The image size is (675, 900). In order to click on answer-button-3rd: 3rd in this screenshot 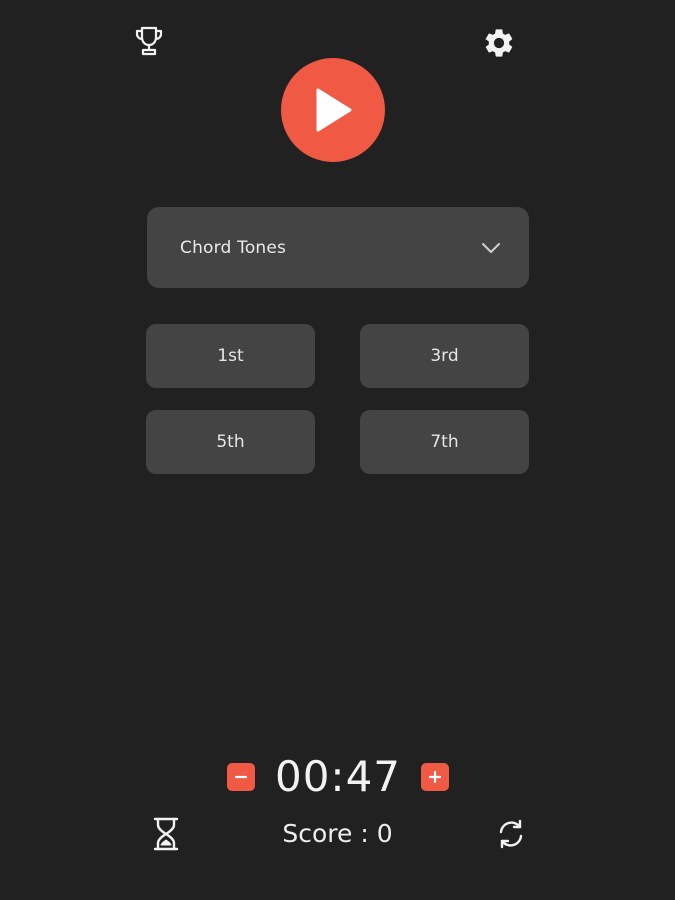, I will do `click(444, 356)`.